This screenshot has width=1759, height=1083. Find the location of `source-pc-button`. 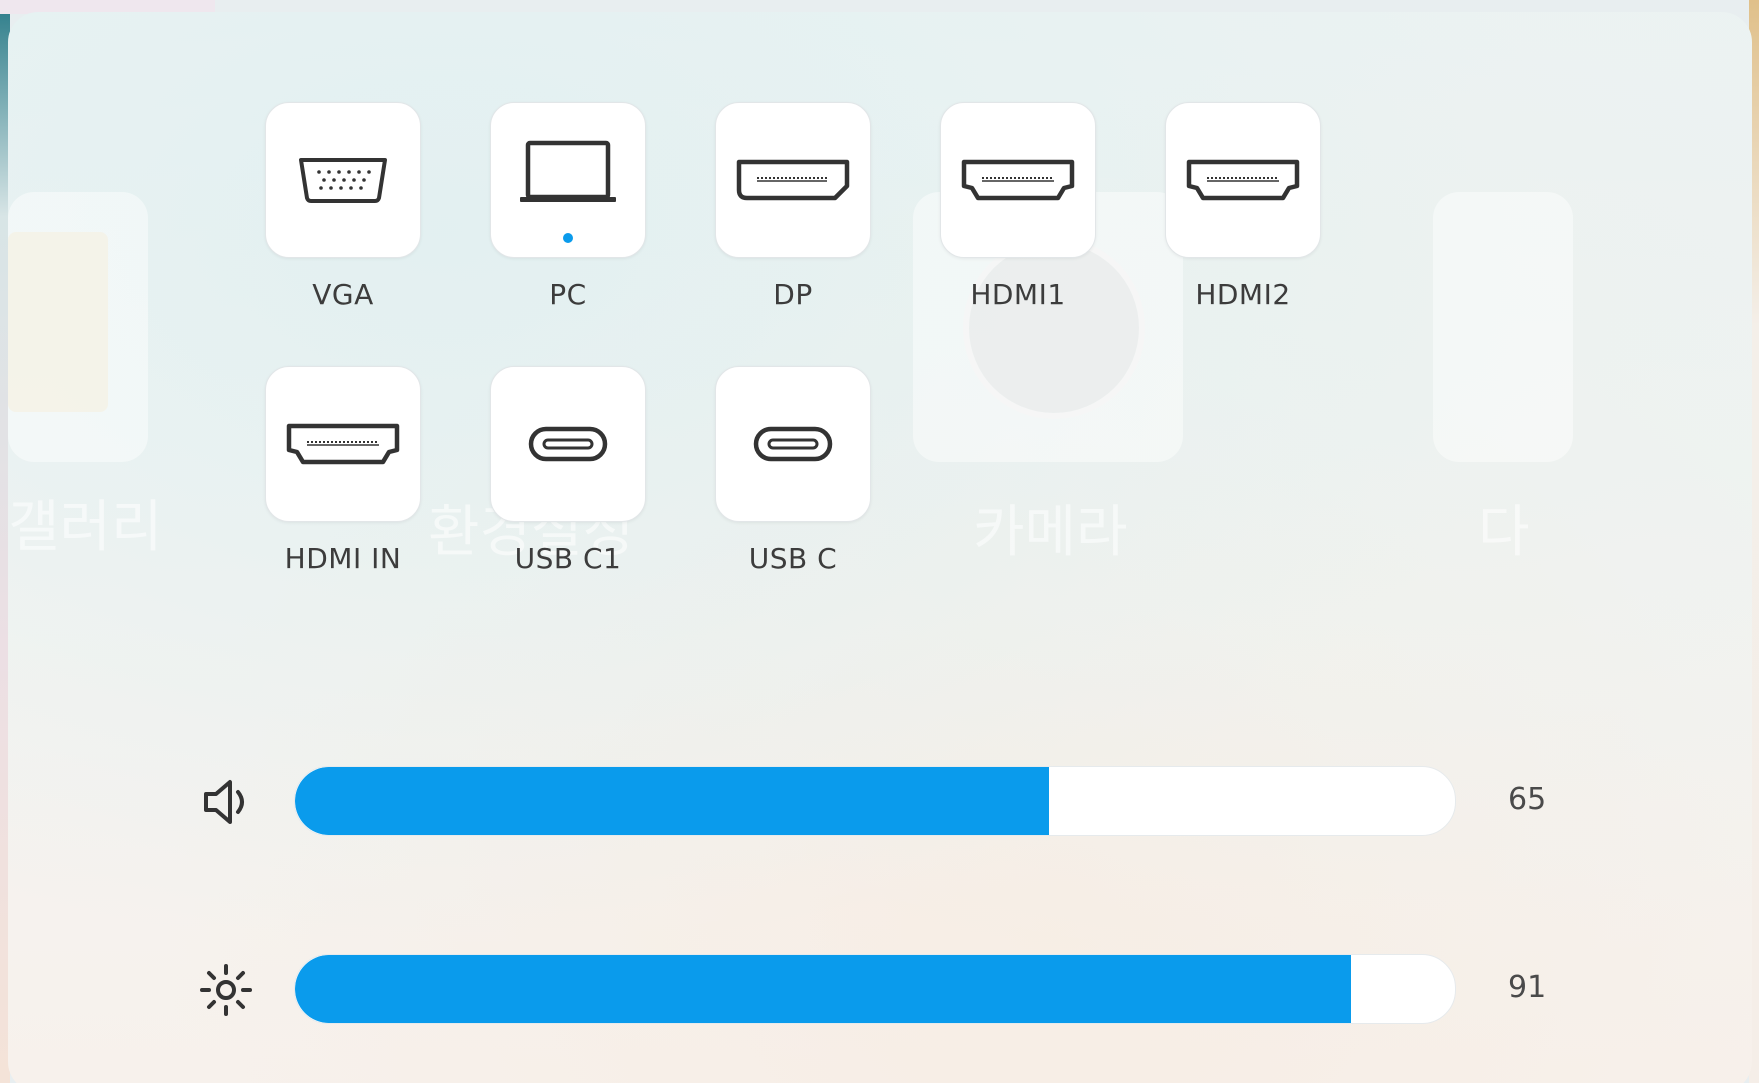

source-pc-button is located at coordinates (568, 180).